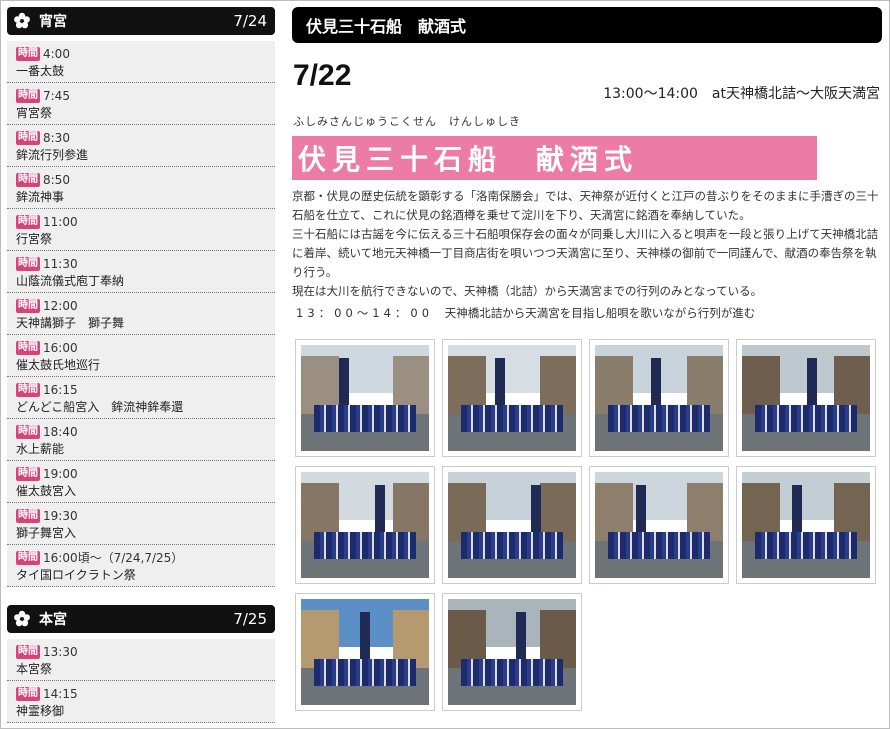 This screenshot has width=890, height=729. I want to click on schedule-time: 8:30, so click(56, 138).